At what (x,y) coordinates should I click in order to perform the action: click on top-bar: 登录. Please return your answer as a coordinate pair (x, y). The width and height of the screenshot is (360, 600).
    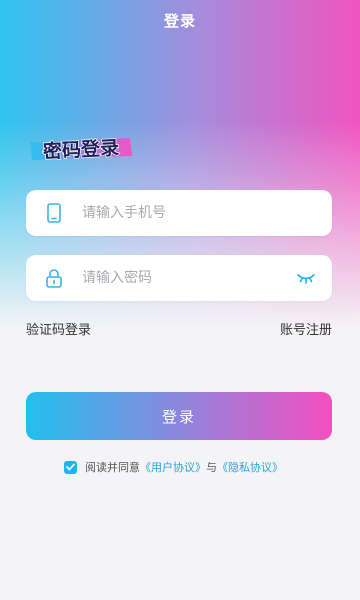
    Looking at the image, I should click on (180, 20).